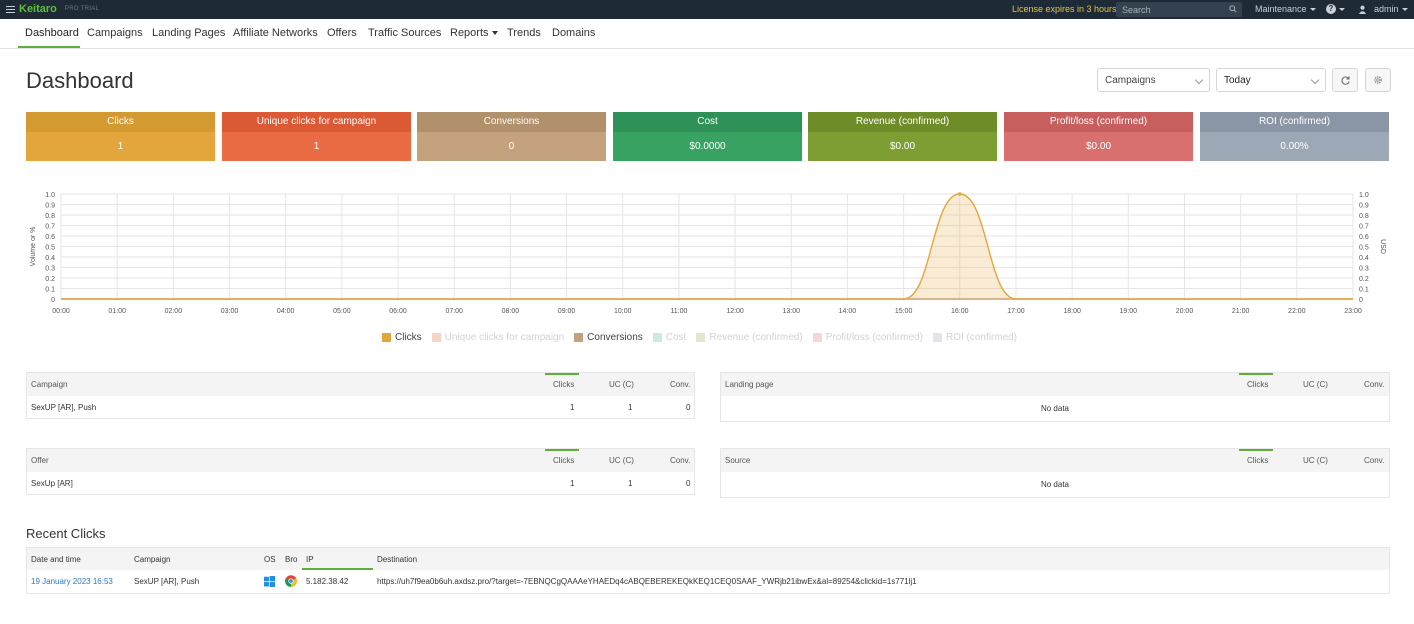 The image size is (1414, 624). I want to click on nav-reports: Reports, so click(474, 33).